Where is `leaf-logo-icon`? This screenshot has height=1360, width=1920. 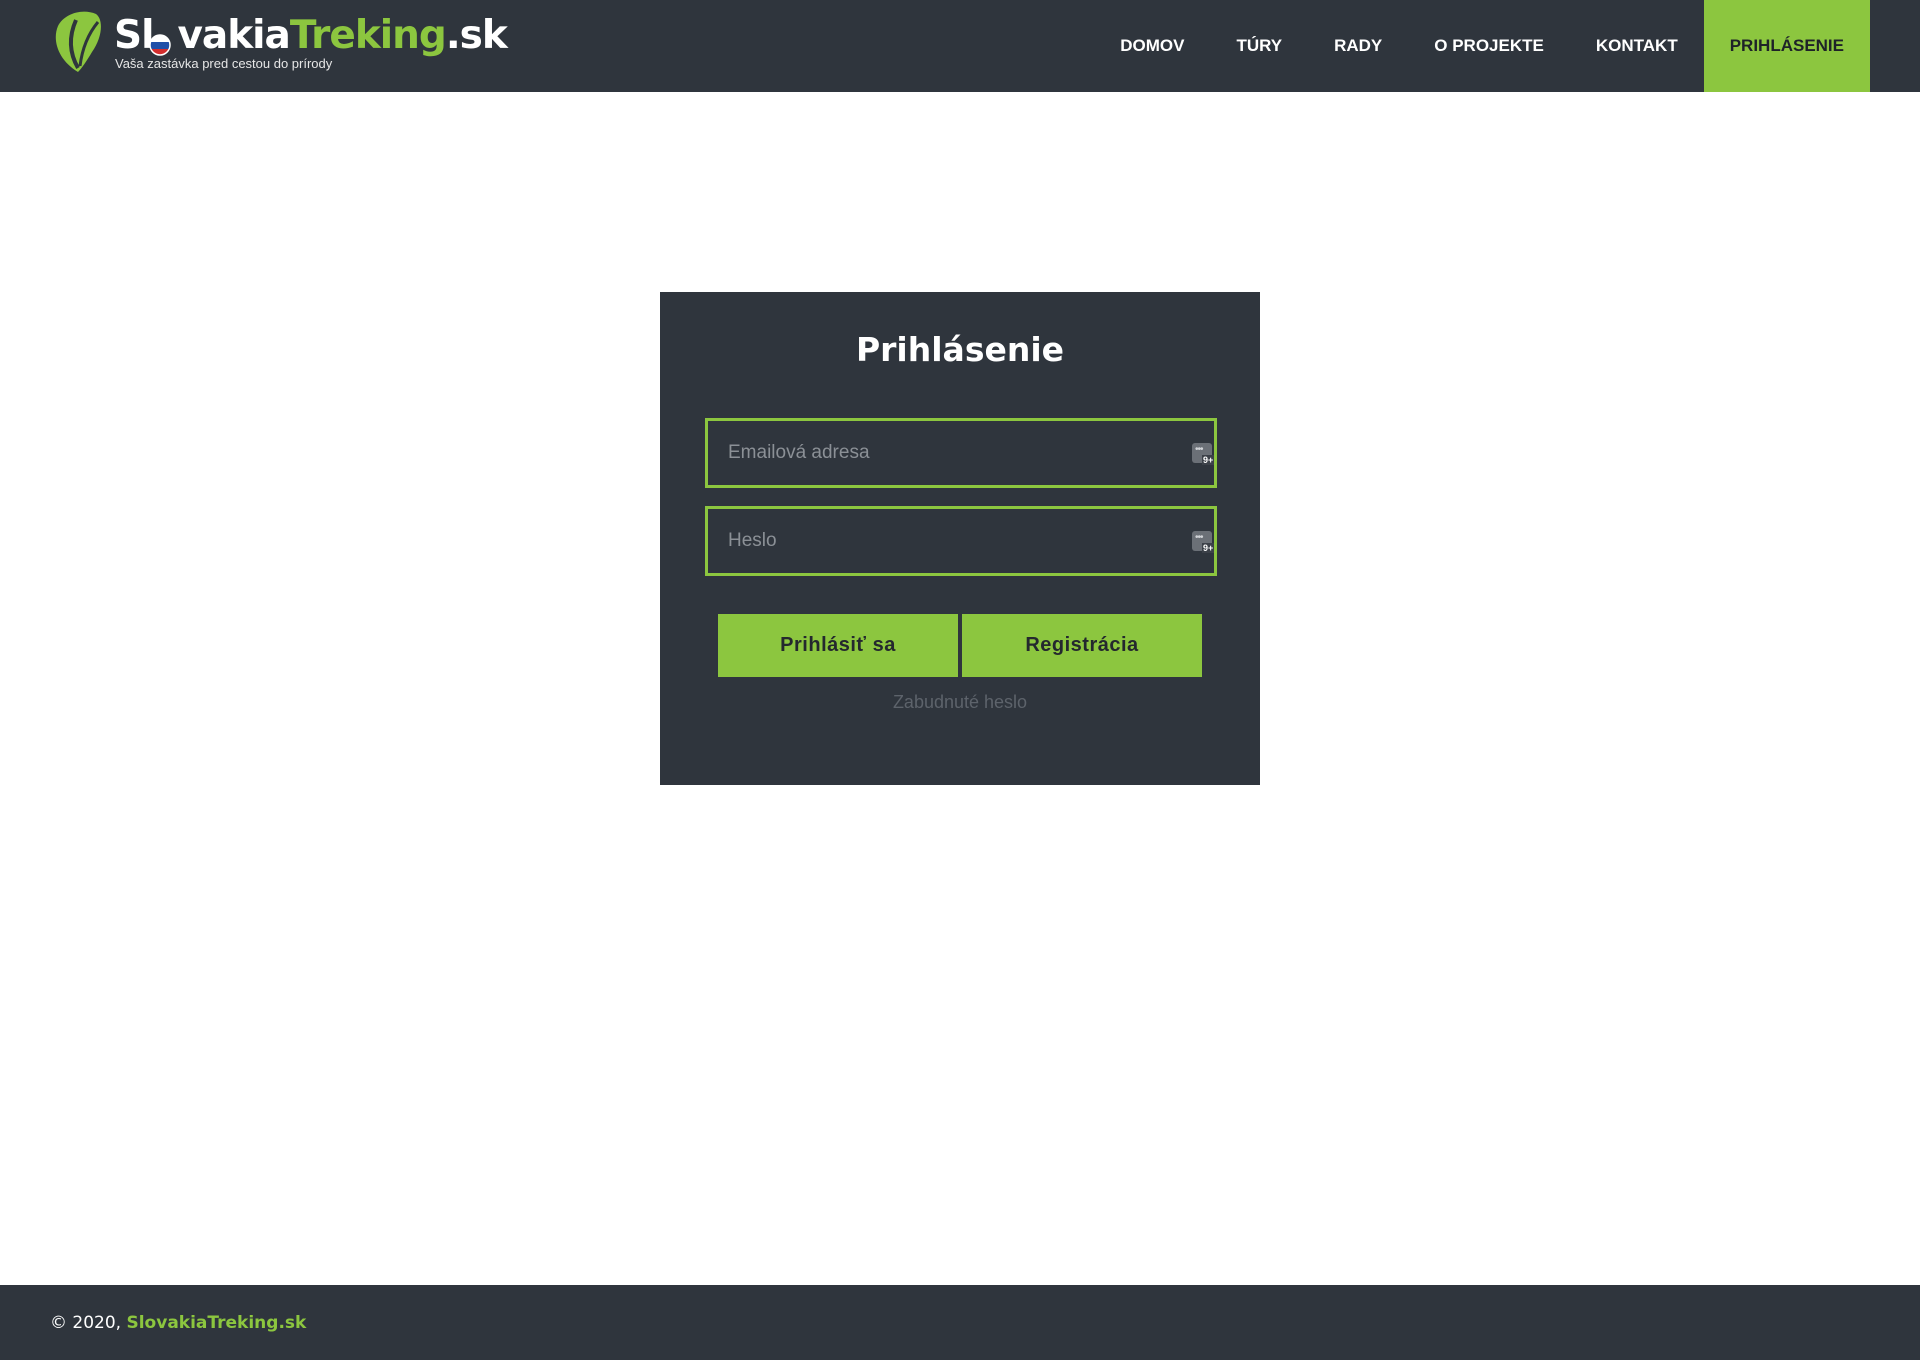
leaf-logo-icon is located at coordinates (78, 41).